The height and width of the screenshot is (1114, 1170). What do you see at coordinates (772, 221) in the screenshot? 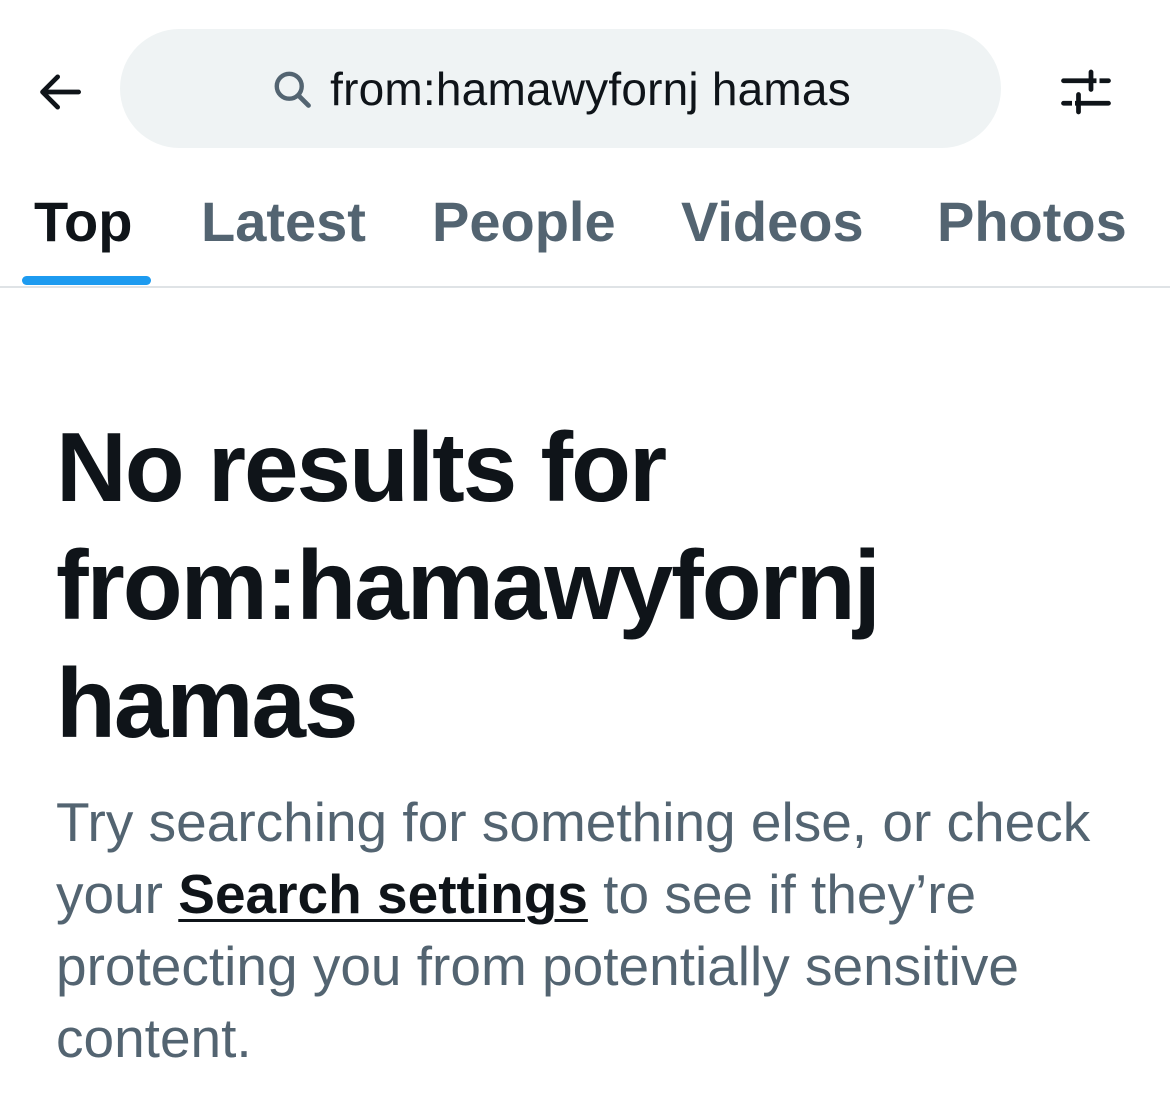
I see `tab-videos-label: Videos` at bounding box center [772, 221].